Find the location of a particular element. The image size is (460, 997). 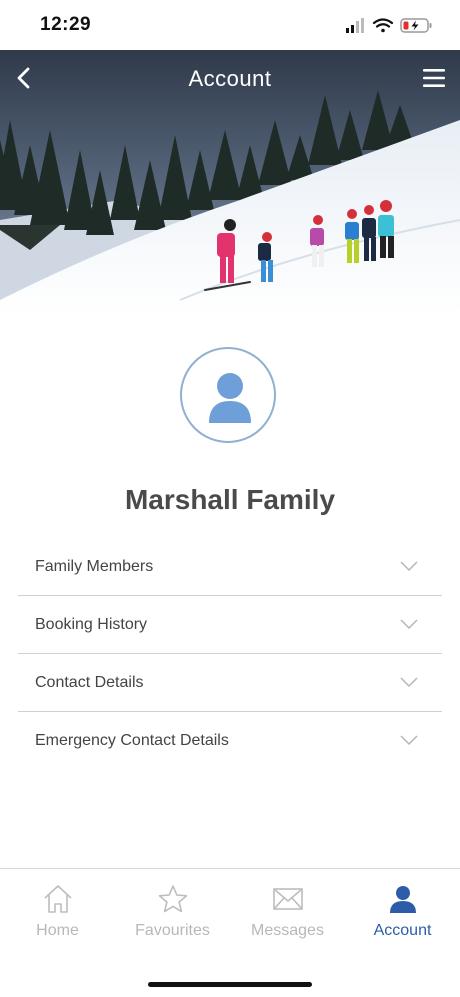

section-label: Emergency Contact Details is located at coordinates (132, 740).